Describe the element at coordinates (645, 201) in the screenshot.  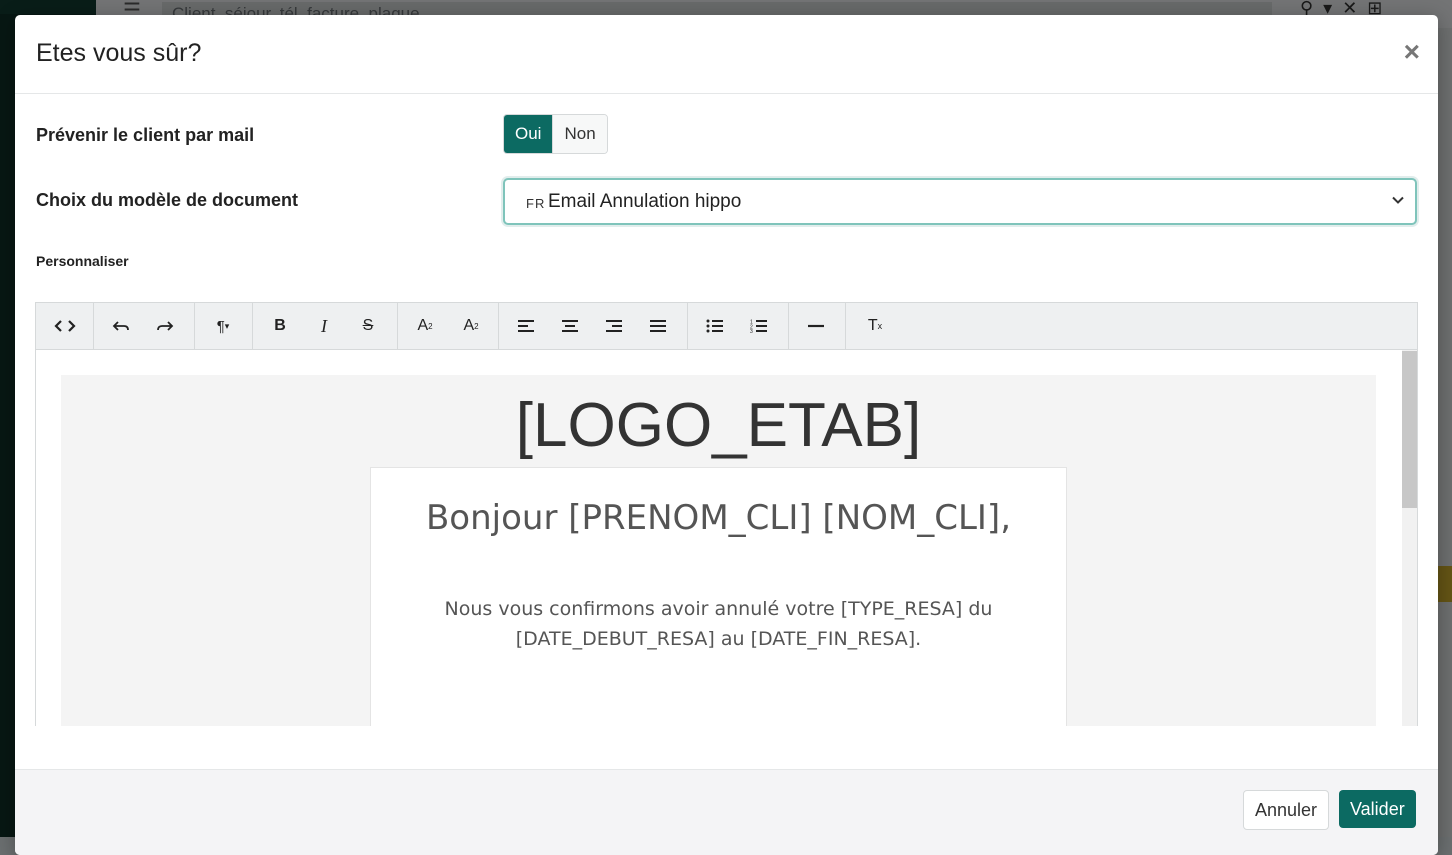
I see `document-template-value: Email Annulation hippo` at that location.